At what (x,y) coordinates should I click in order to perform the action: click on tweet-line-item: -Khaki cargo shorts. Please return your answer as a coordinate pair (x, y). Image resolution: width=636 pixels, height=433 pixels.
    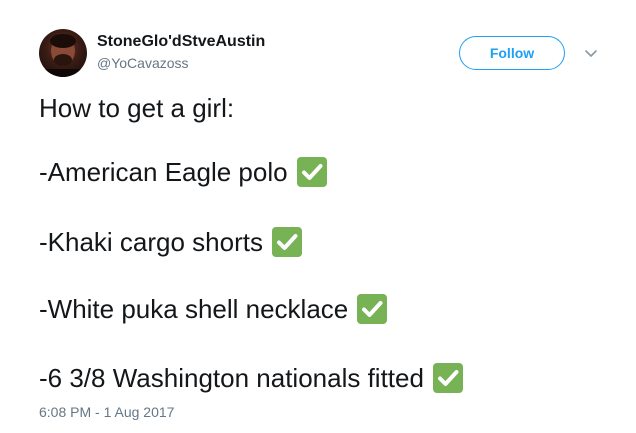
    Looking at the image, I should click on (170, 242).